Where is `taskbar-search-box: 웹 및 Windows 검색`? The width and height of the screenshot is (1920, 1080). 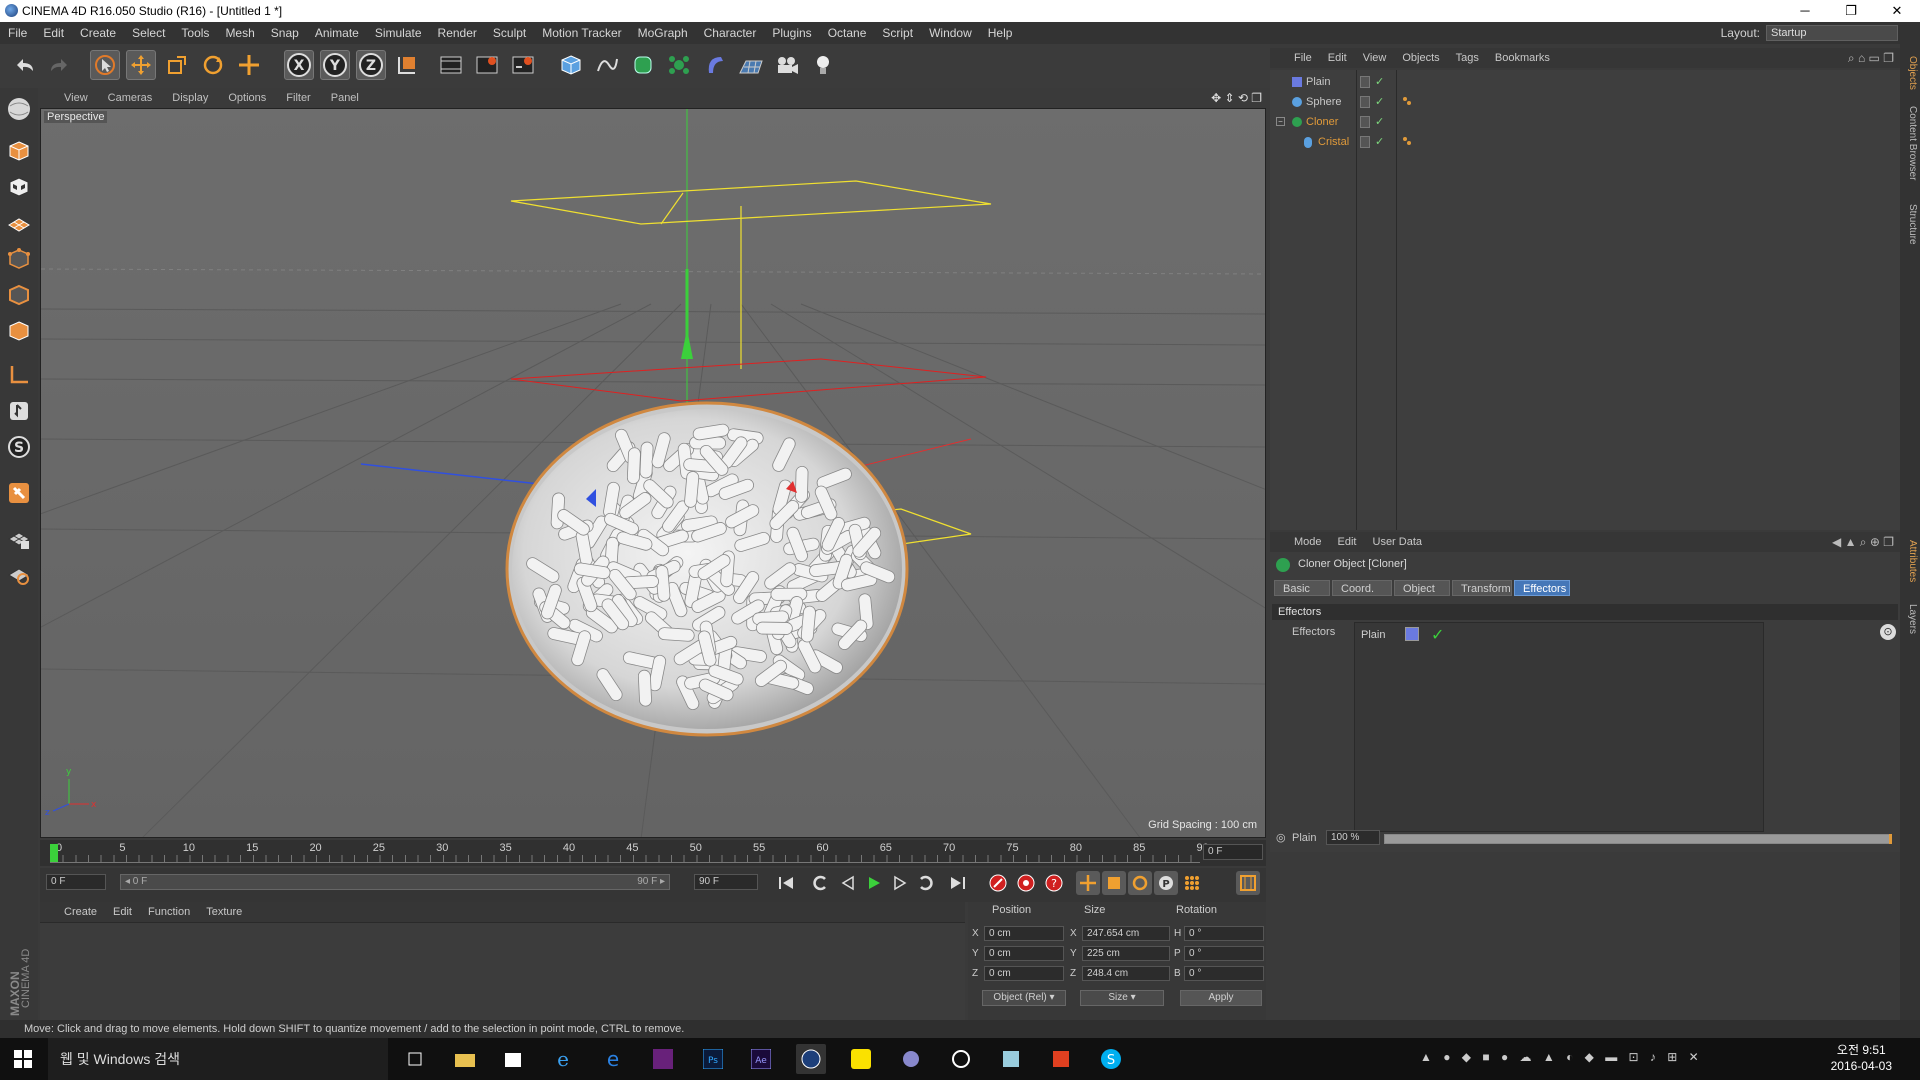
taskbar-search-box: 웹 및 Windows 검색 is located at coordinates (218, 1059).